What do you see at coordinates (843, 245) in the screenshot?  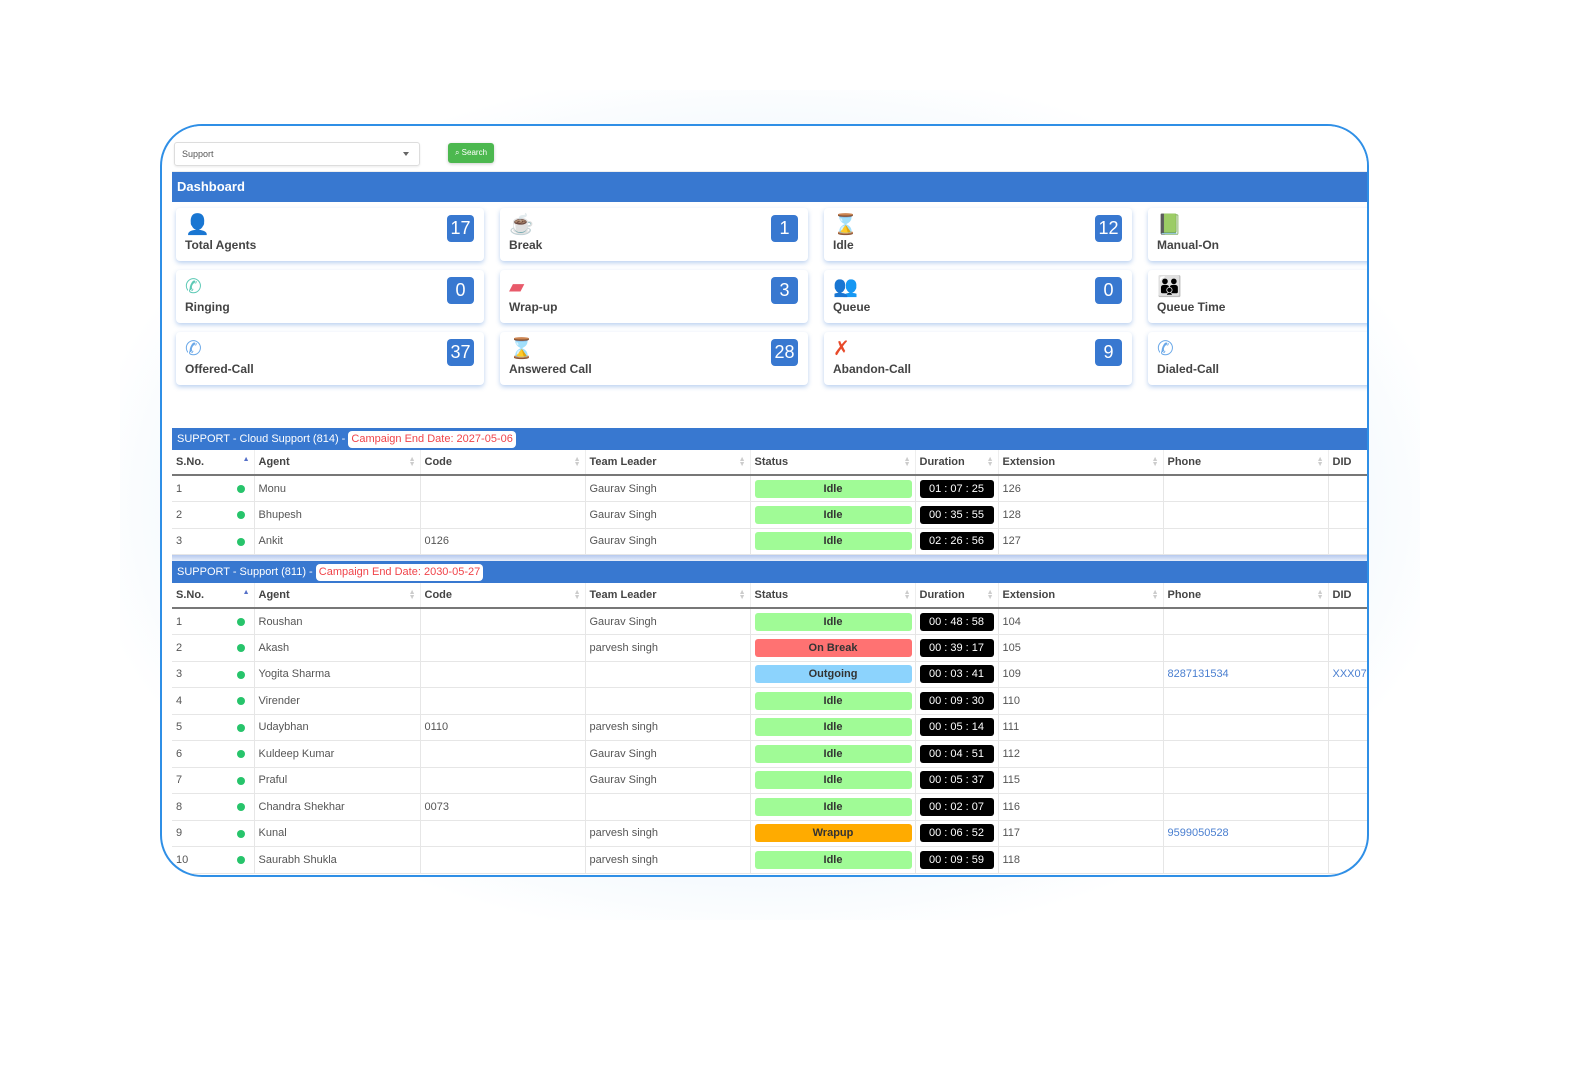 I see `card-label: Idle` at bounding box center [843, 245].